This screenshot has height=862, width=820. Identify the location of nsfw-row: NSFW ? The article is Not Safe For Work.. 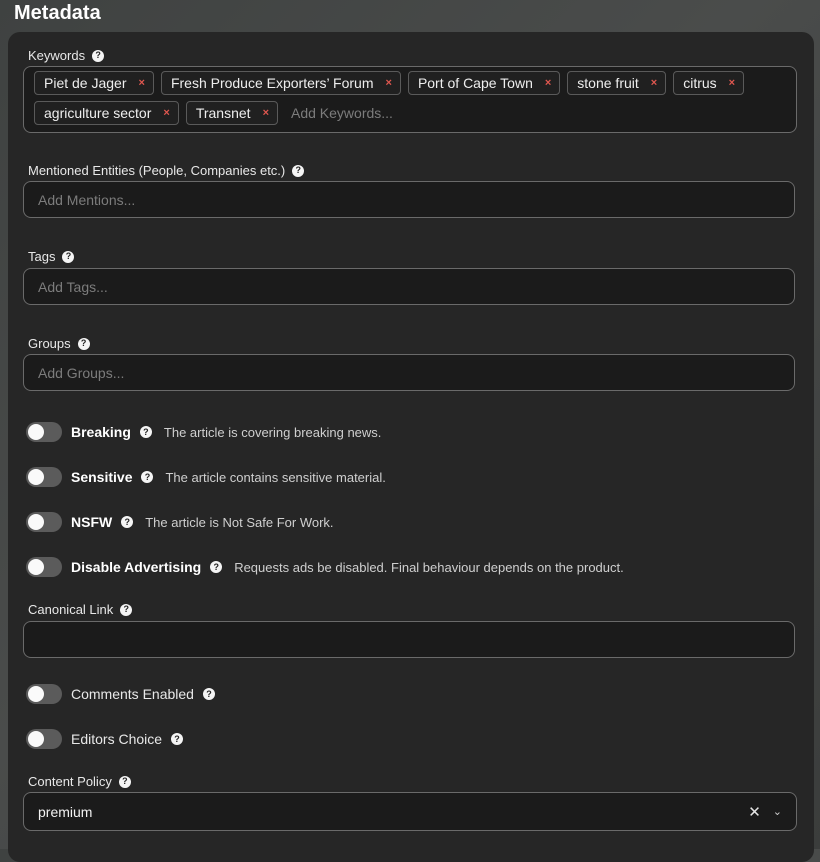
(180, 522).